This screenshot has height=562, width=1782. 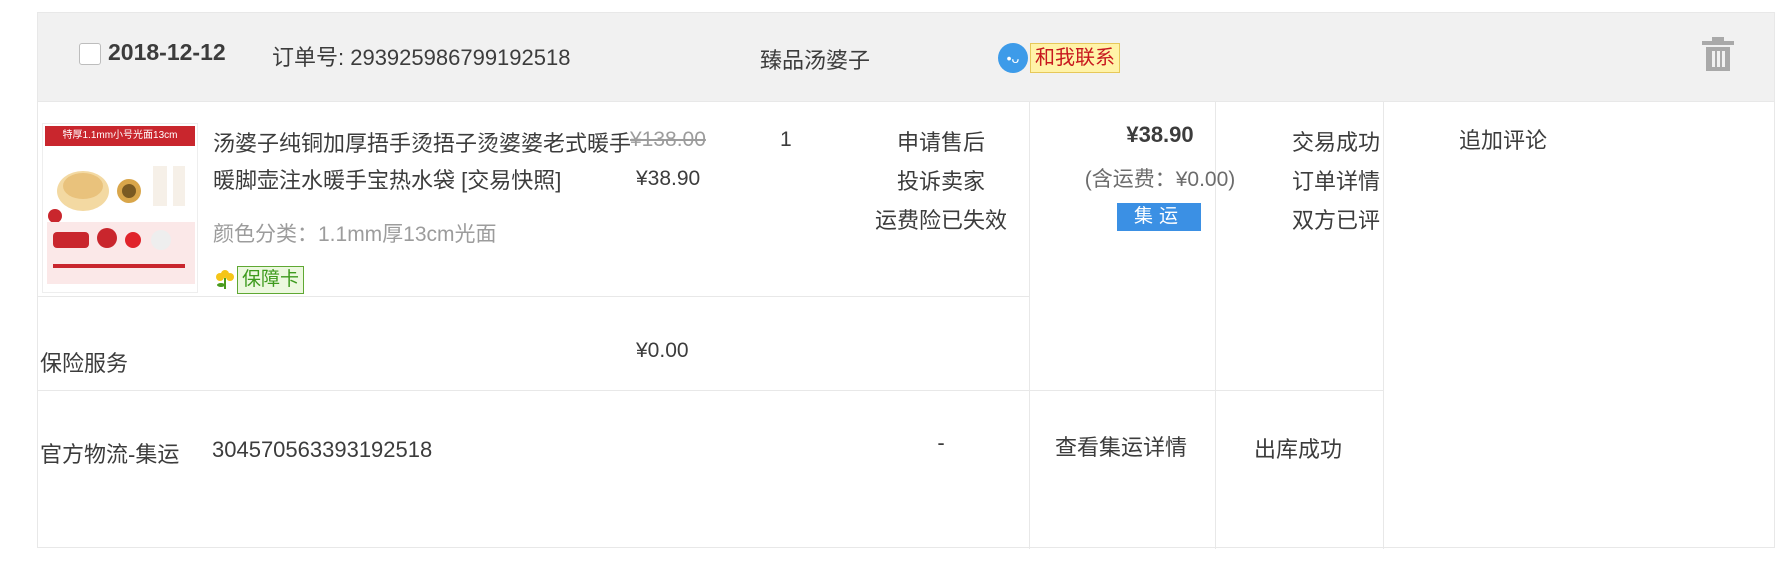 I want to click on insurance-service-label: 保险服务, so click(x=84, y=363).